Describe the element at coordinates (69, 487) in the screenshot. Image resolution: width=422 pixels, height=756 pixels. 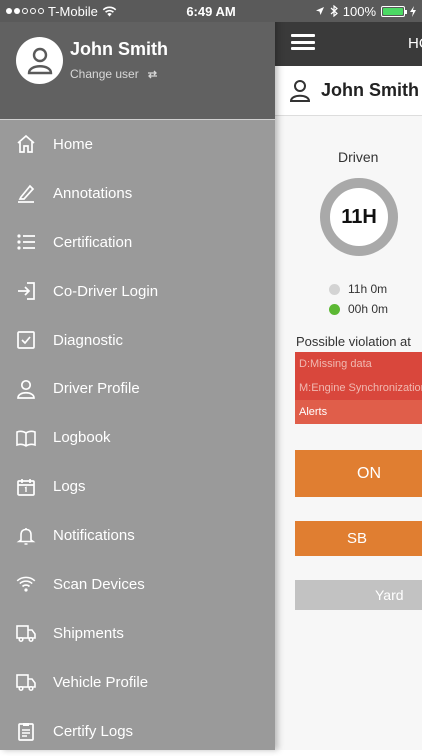
I see `menu-item-label: Logs` at that location.